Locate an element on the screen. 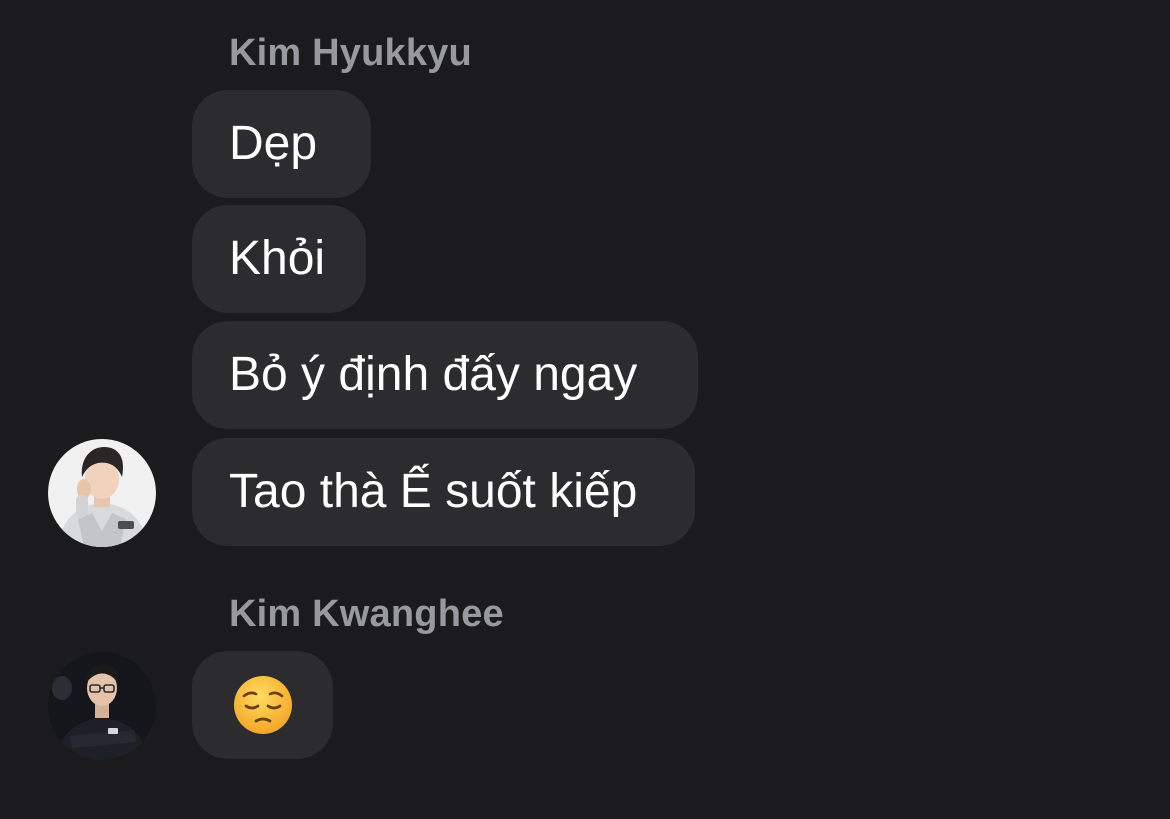 The height and width of the screenshot is (819, 1170). message-bubble: Khỏi is located at coordinates (279, 259).